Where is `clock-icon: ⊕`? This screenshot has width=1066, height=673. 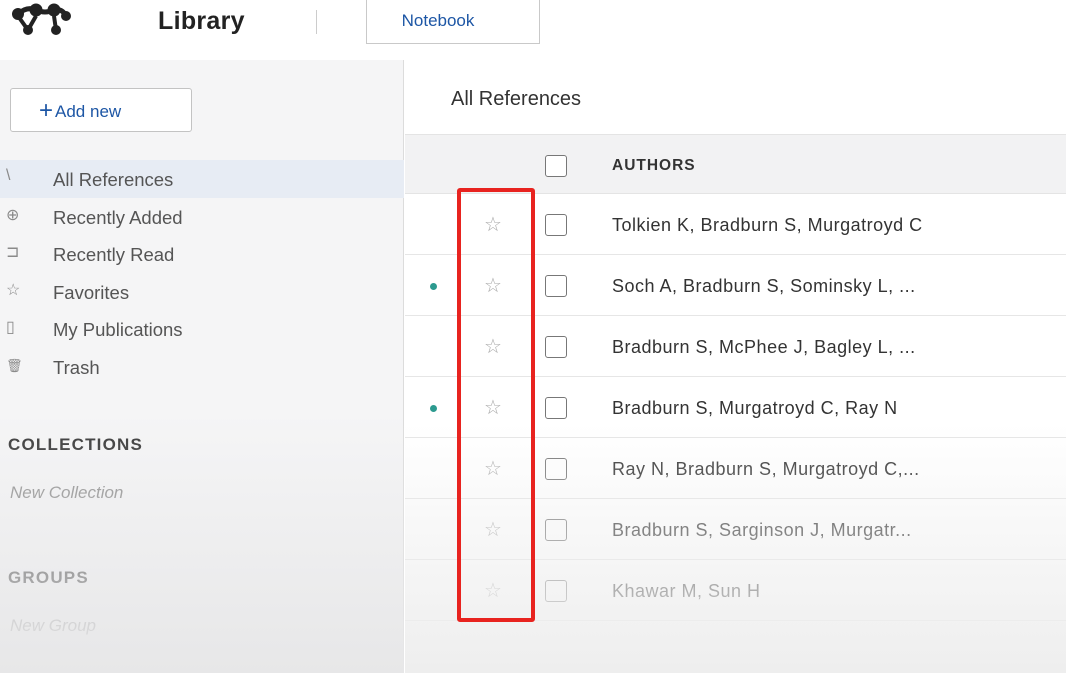
clock-icon: ⊕ is located at coordinates (13, 215).